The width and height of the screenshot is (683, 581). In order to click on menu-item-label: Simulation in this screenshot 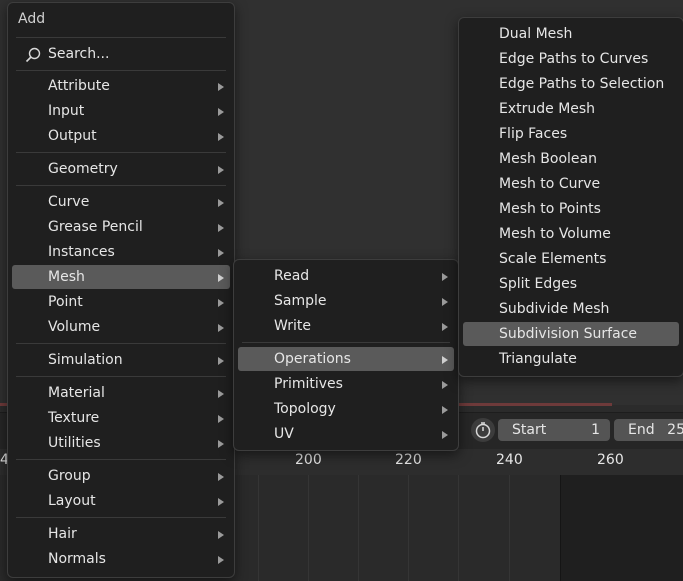, I will do `click(85, 360)`.